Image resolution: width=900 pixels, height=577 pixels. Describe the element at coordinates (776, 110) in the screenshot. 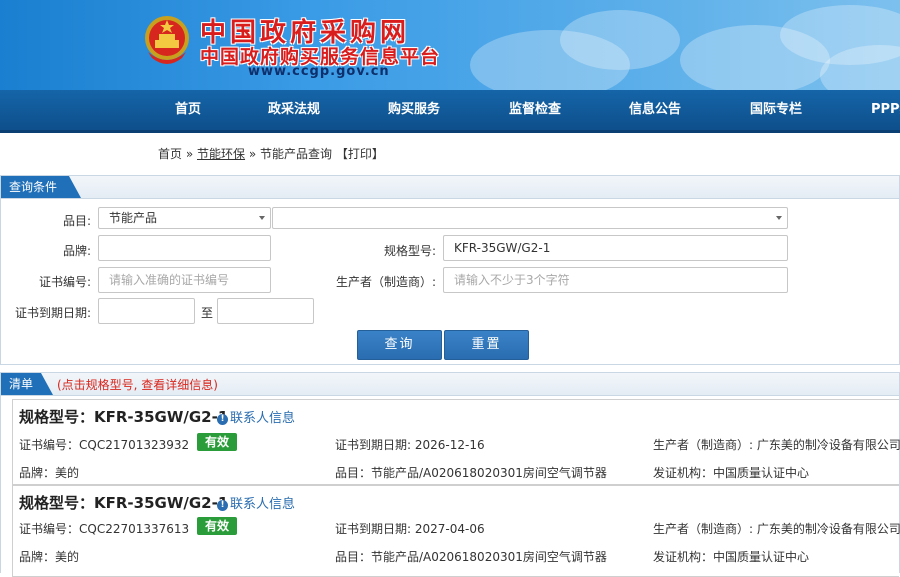

I see `nav-item-international: 国际专栏` at that location.